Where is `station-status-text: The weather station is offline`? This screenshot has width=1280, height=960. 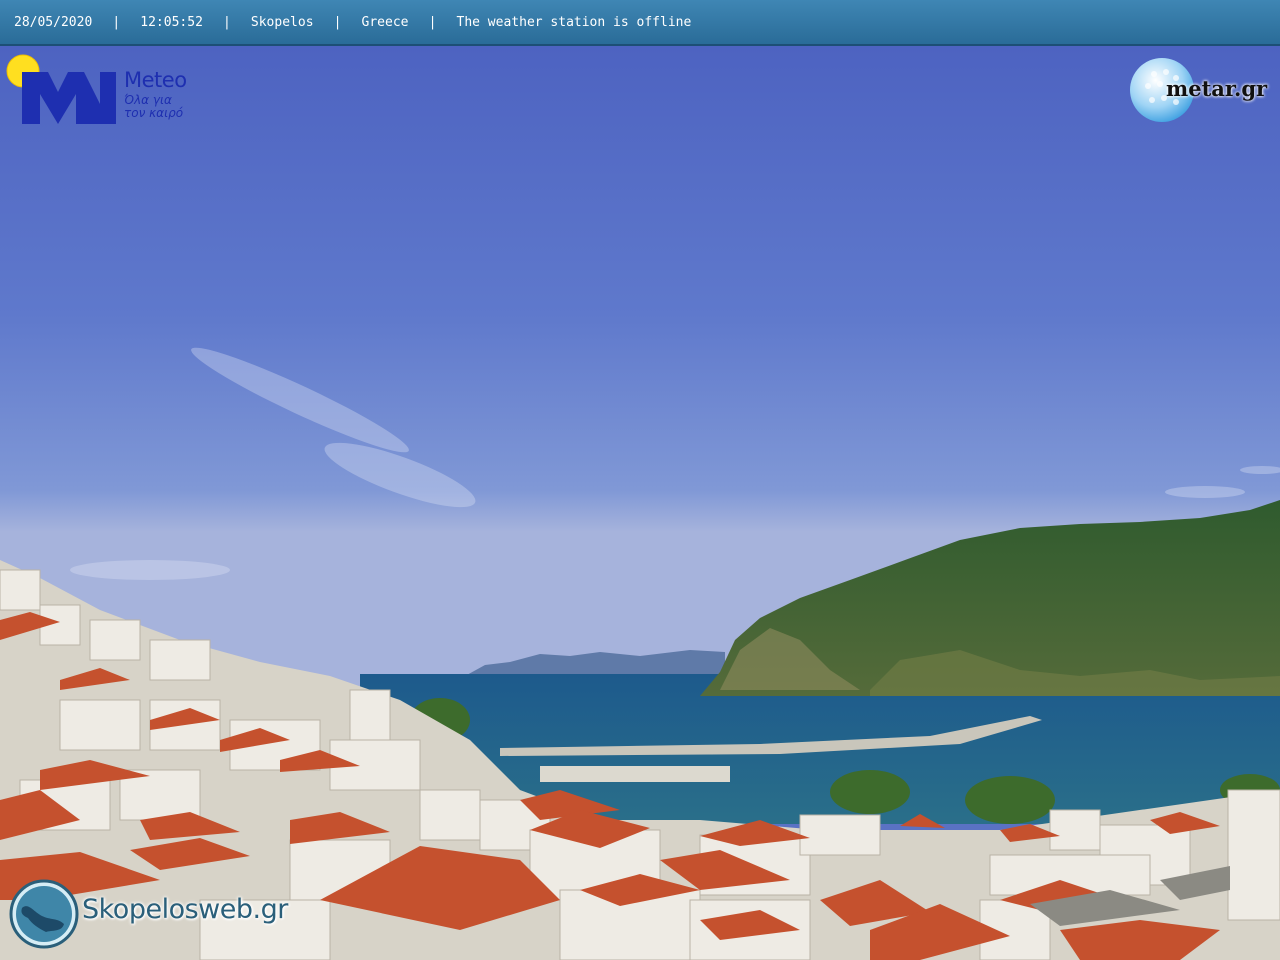
station-status-text: The weather station is offline is located at coordinates (574, 22).